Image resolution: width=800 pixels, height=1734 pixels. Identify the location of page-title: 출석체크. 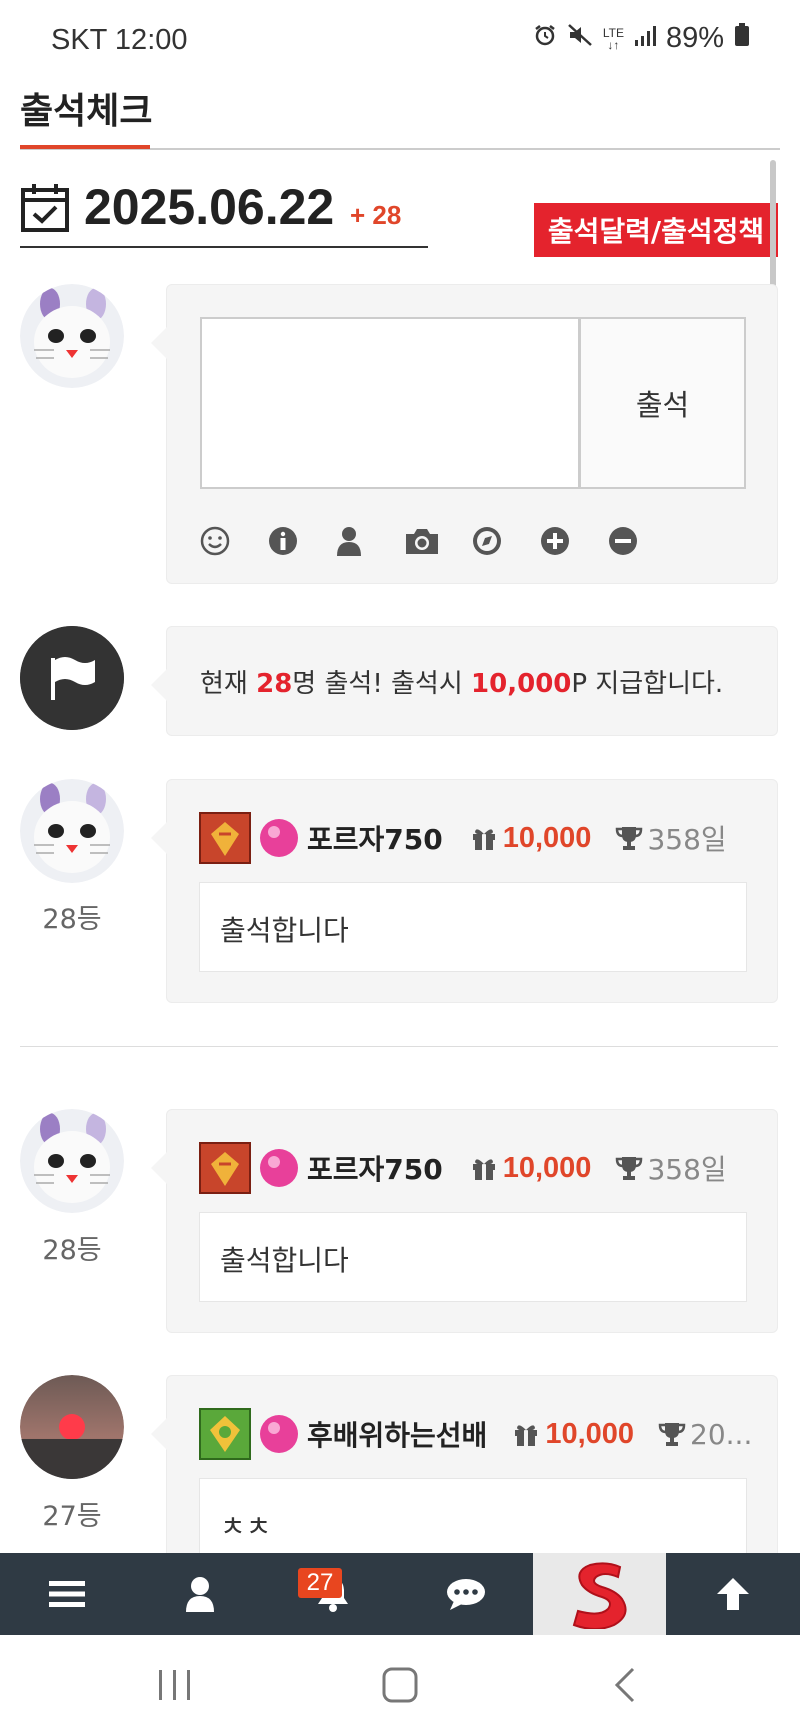
(86, 111).